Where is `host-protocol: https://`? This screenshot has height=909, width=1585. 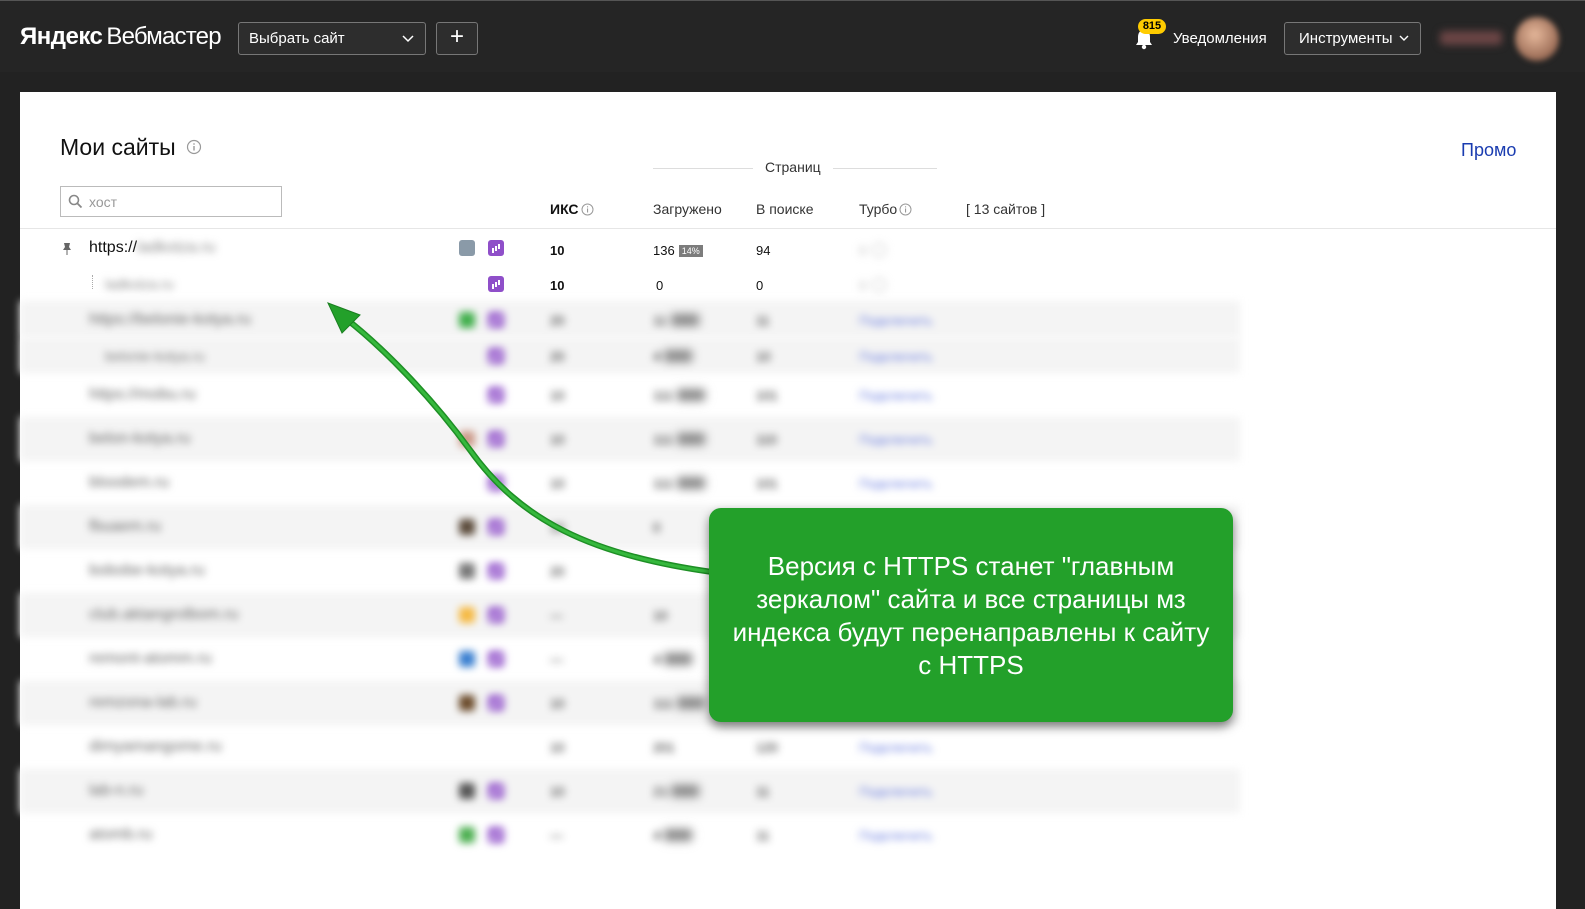
host-protocol: https:// is located at coordinates (113, 247).